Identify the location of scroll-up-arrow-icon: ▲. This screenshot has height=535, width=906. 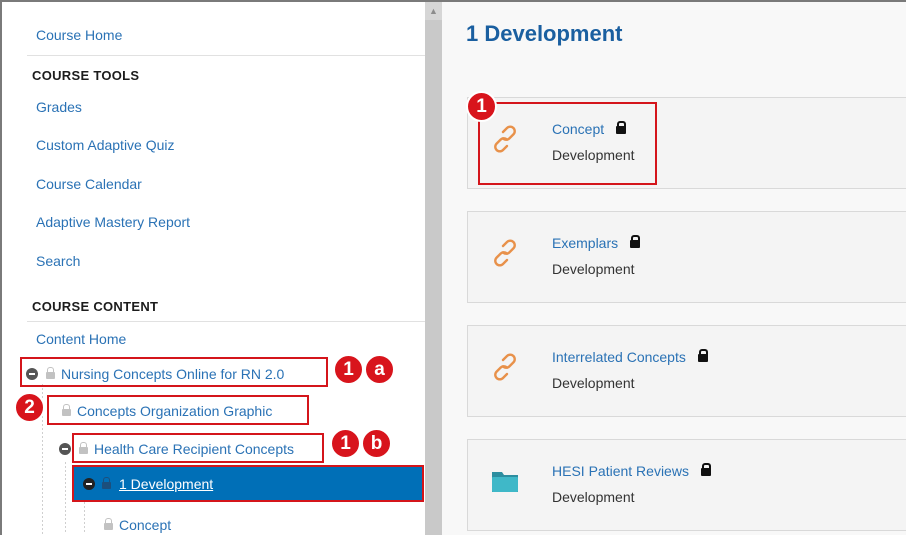
(433, 11).